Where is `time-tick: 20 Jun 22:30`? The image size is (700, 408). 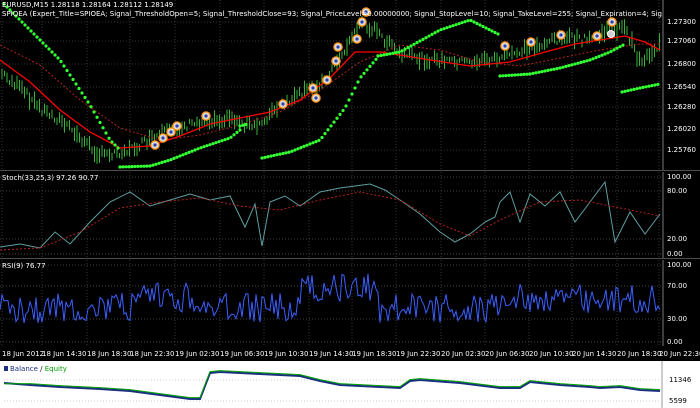 time-tick: 20 Jun 22:30 is located at coordinates (679, 354).